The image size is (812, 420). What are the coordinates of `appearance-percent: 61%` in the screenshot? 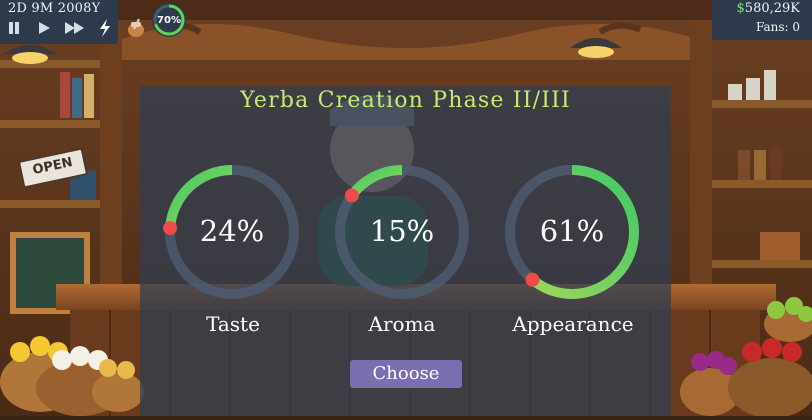 It's located at (572, 231).